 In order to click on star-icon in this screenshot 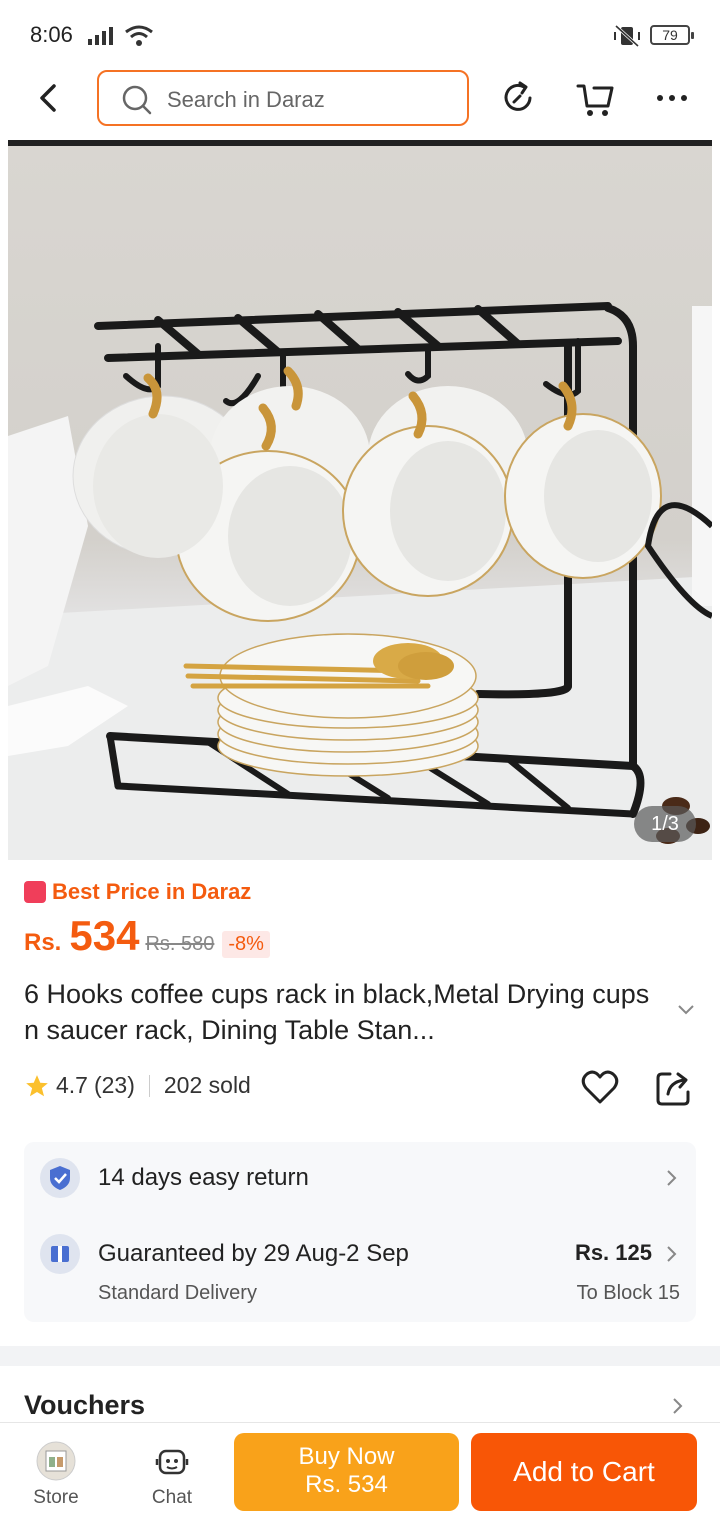, I will do `click(37, 1085)`.